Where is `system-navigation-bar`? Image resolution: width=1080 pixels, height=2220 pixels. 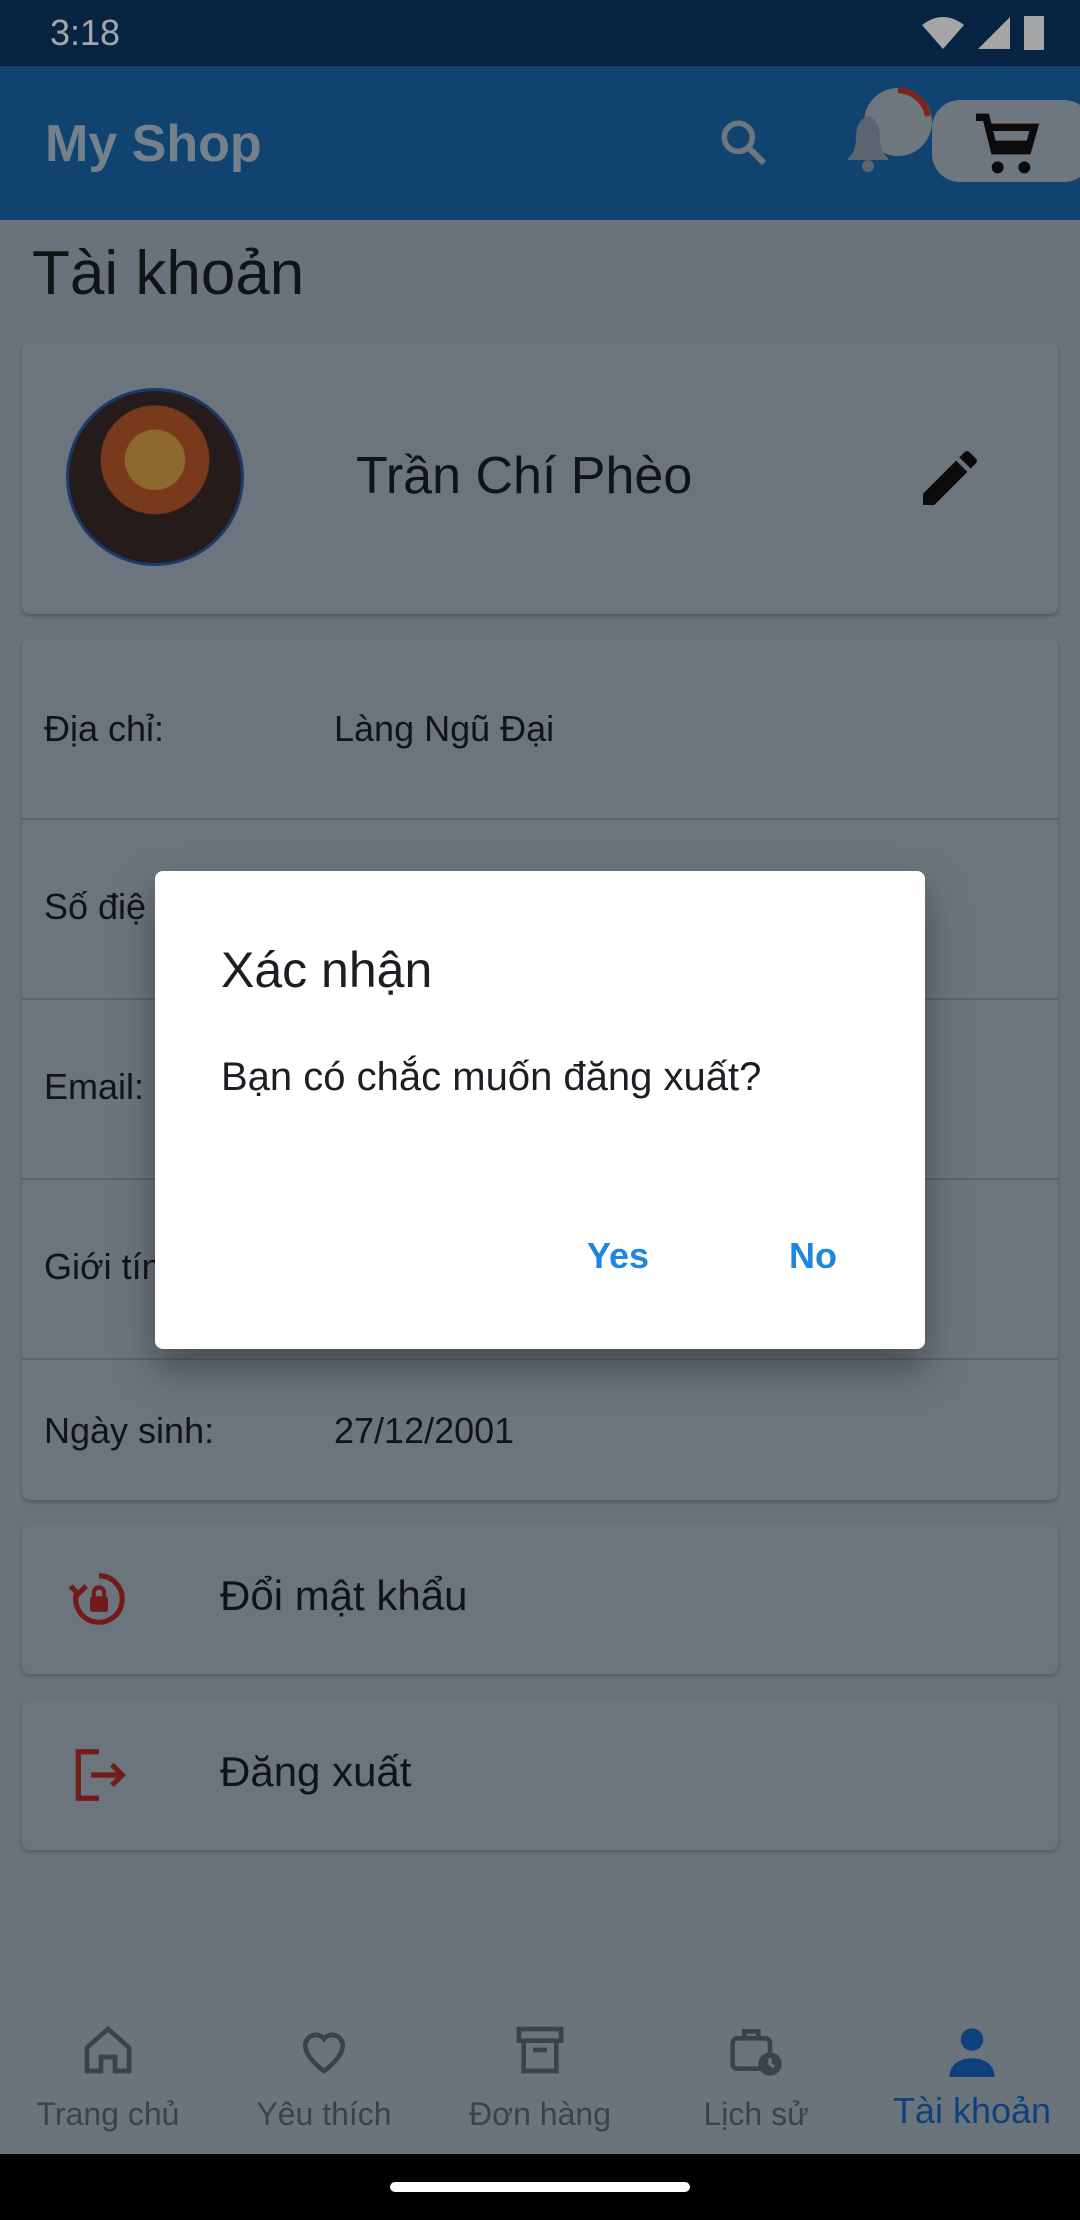 system-navigation-bar is located at coordinates (540, 2187).